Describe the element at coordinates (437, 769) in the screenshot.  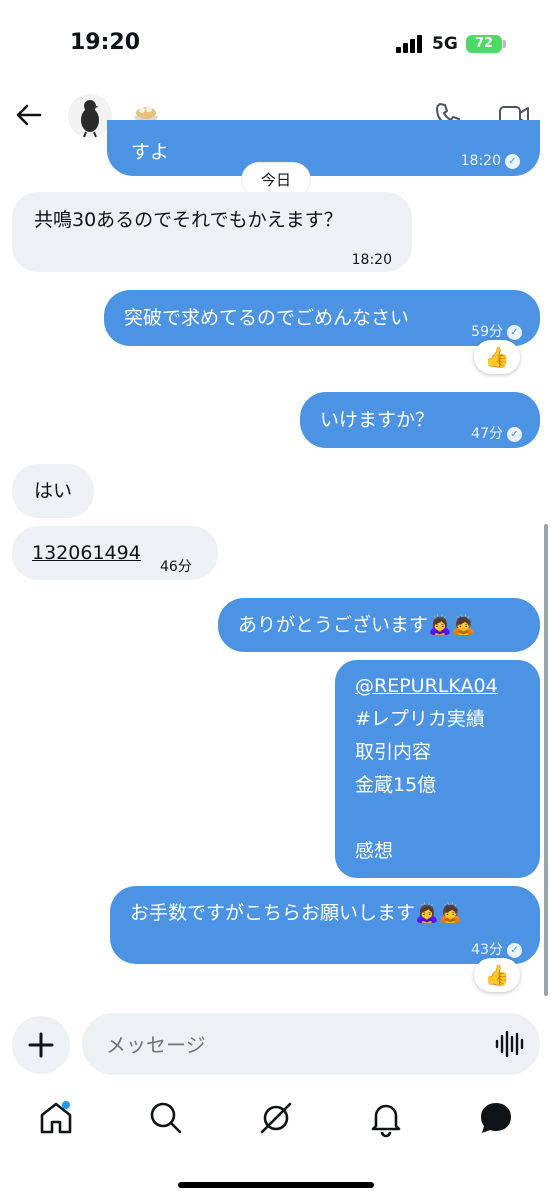
I see `message-bubble-outgoing: @REPURLKA04 #レプリカ実績 取引内容 金蔵15億 感想` at that location.